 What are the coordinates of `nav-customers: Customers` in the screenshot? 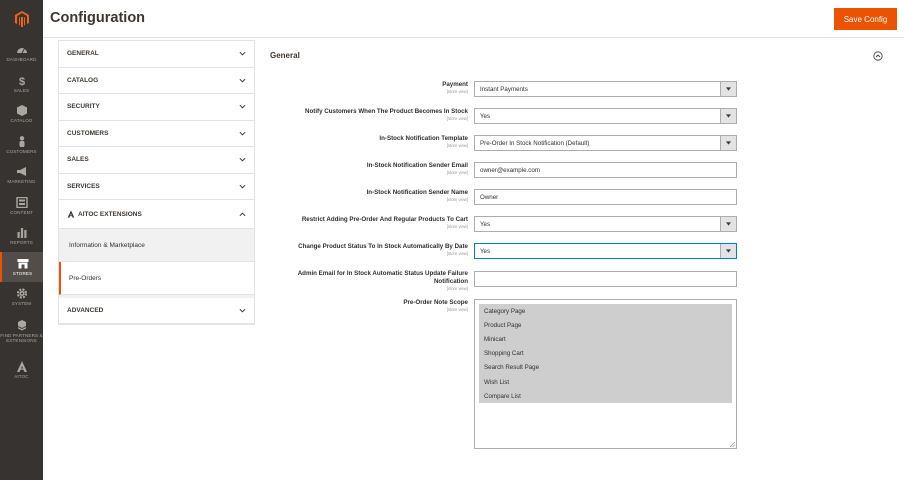 It's located at (21, 145).